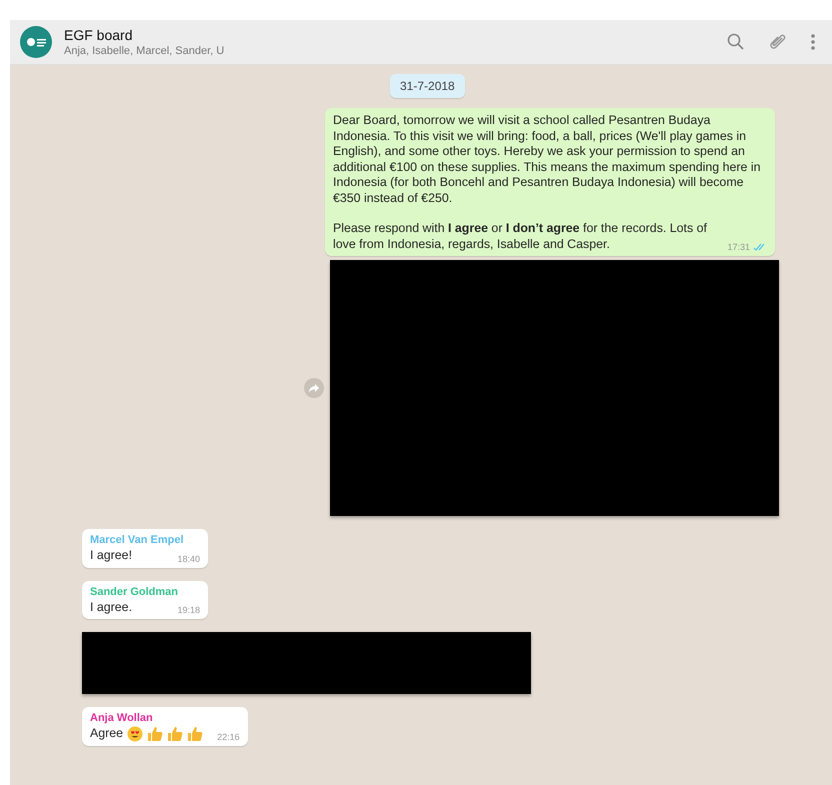 This screenshot has height=785, width=832. What do you see at coordinates (122, 718) in the screenshot?
I see `sender-name: Anja Wollan` at bounding box center [122, 718].